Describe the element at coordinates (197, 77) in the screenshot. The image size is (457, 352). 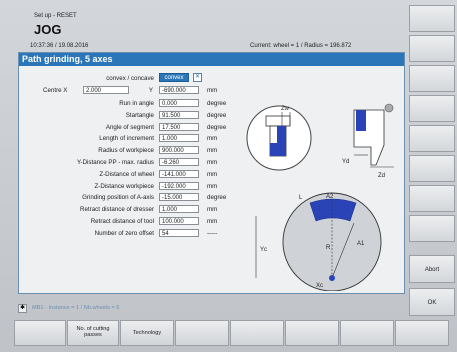
I see `convex-toggle-icon: ✕` at that location.